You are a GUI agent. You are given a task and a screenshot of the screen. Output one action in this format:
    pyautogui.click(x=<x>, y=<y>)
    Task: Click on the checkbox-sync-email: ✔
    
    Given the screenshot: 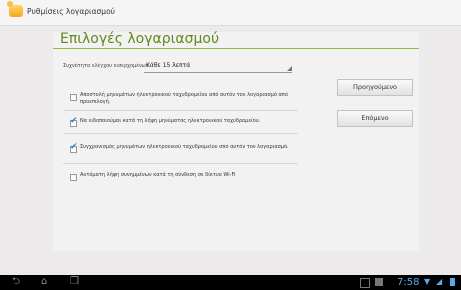 What is the action you would take?
    pyautogui.click(x=74, y=147)
    